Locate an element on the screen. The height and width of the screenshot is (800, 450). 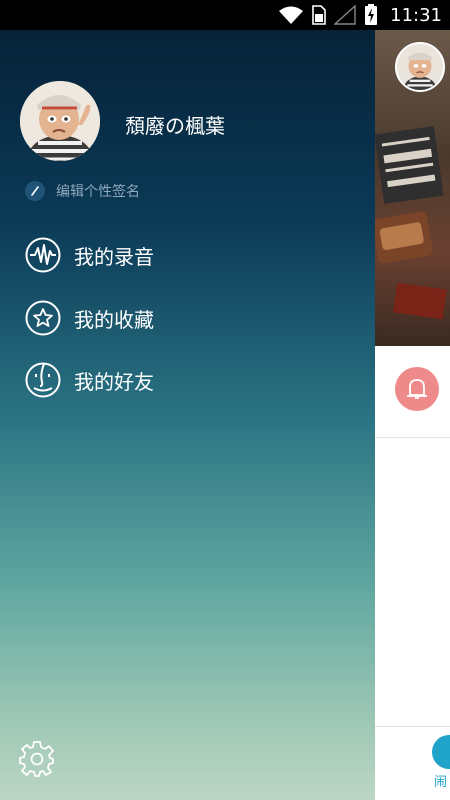
settings-button is located at coordinates (37, 759).